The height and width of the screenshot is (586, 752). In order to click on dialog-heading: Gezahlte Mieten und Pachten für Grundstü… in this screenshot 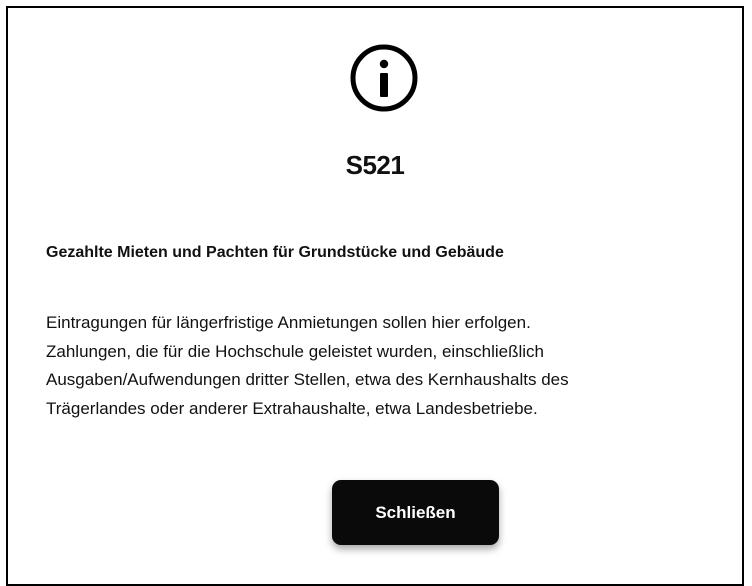, I will do `click(275, 252)`.